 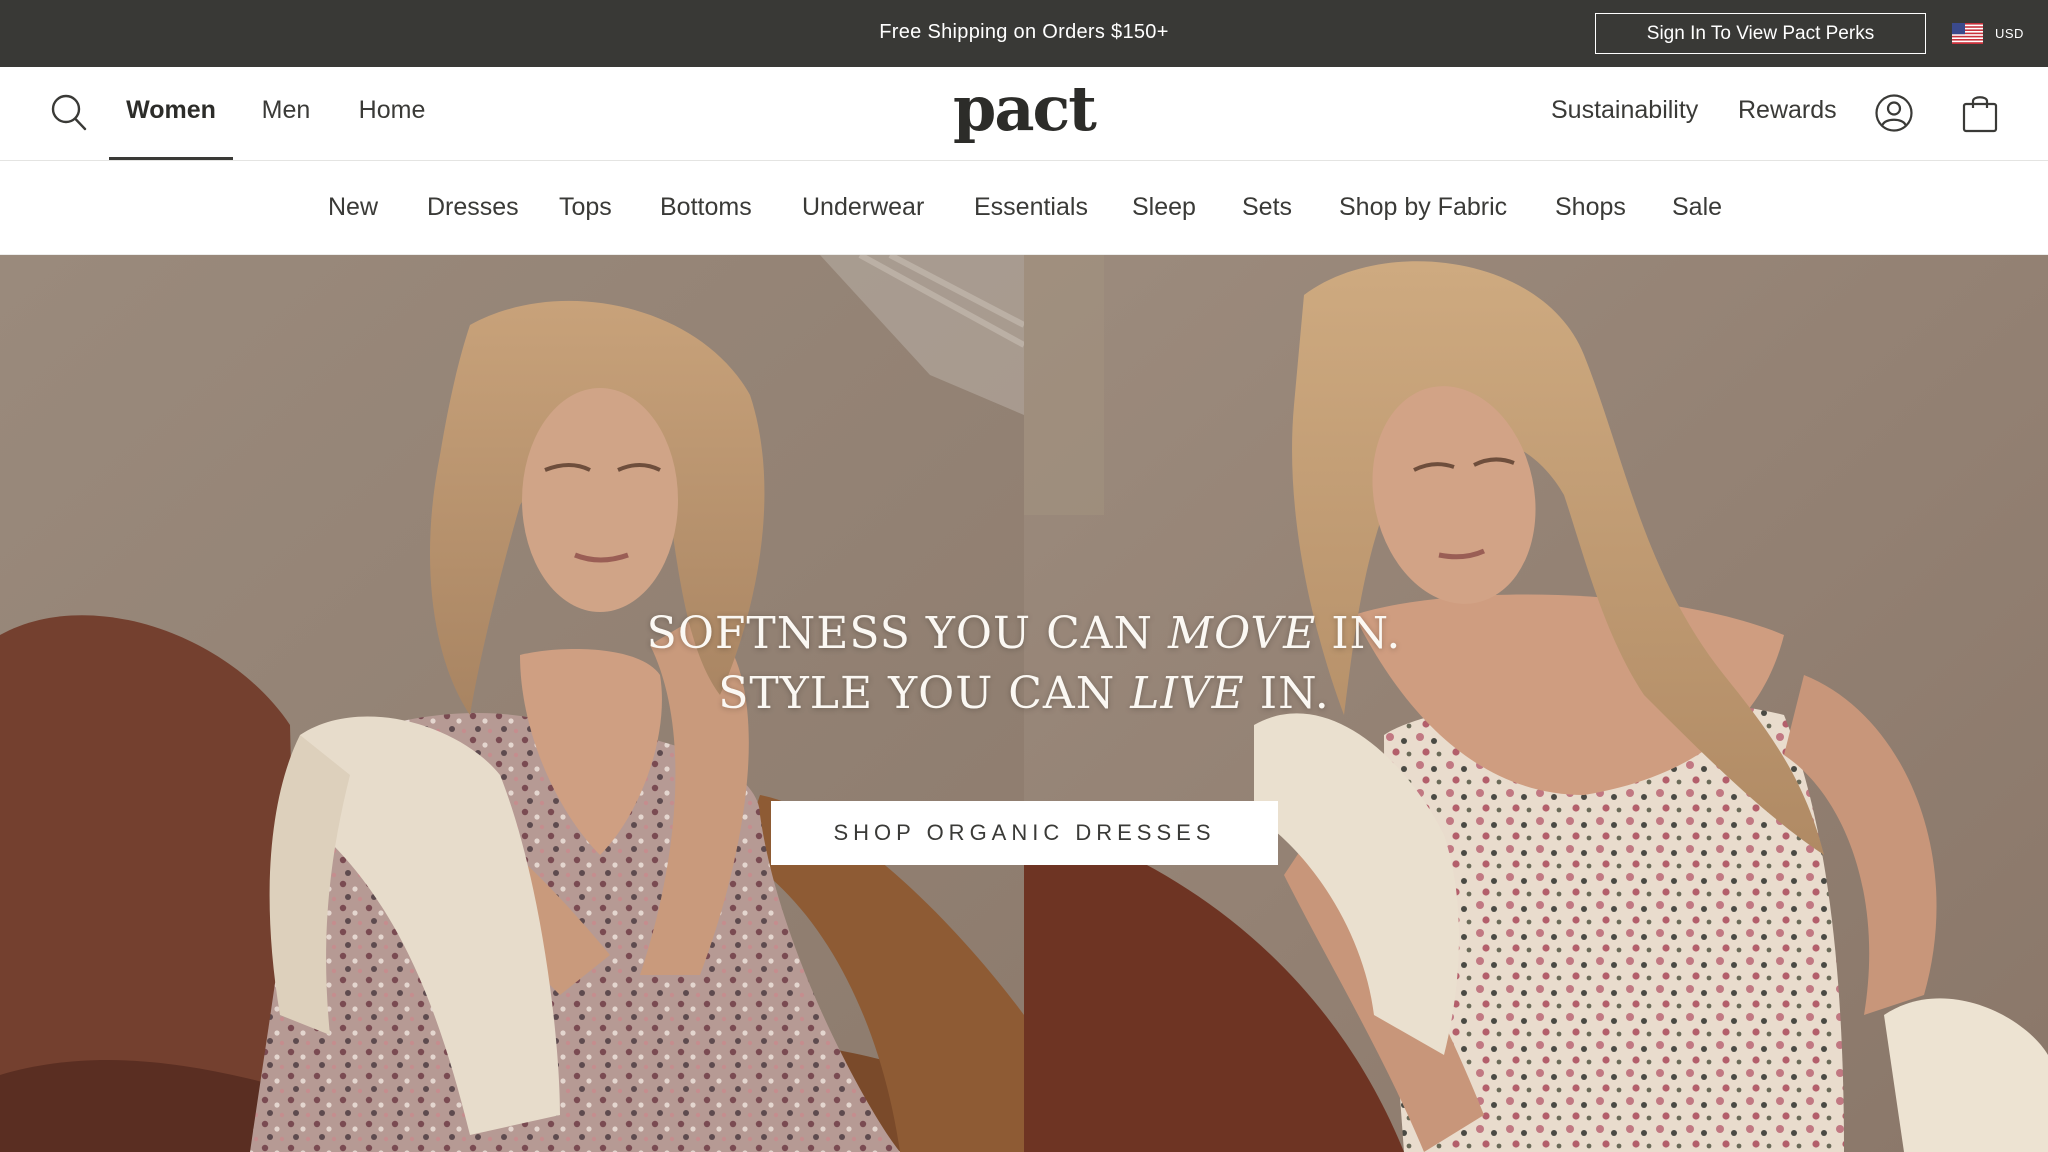 I want to click on currency-selector: USD, so click(x=1988, y=33).